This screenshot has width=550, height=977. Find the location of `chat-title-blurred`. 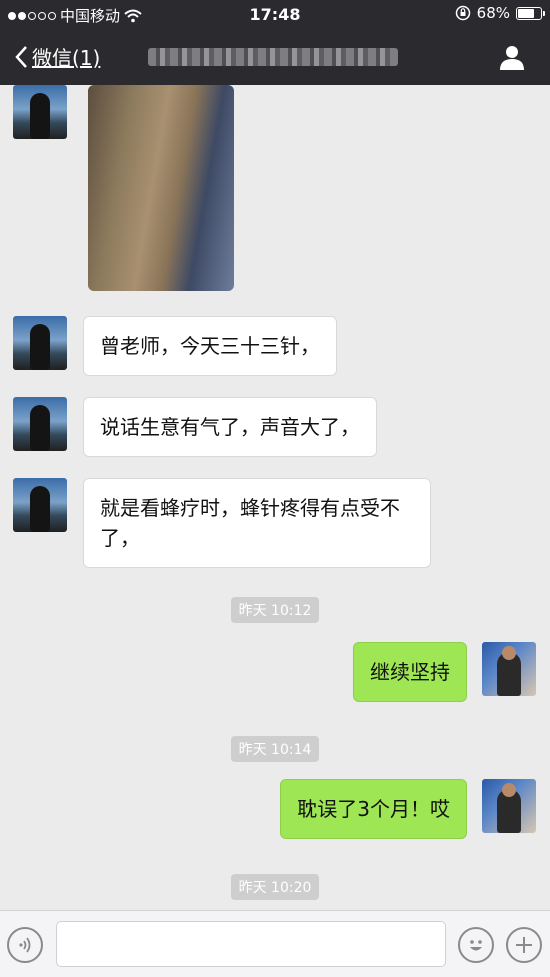

chat-title-blurred is located at coordinates (273, 57).